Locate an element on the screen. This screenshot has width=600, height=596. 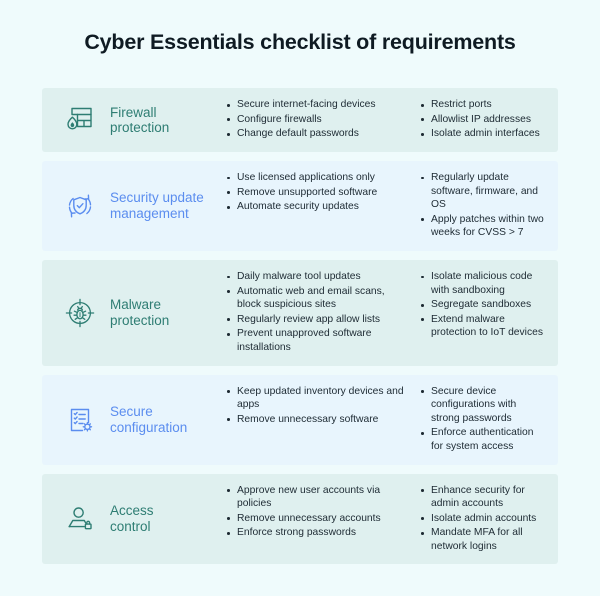
list-item: Change default passwords is located at coordinates (316, 134).